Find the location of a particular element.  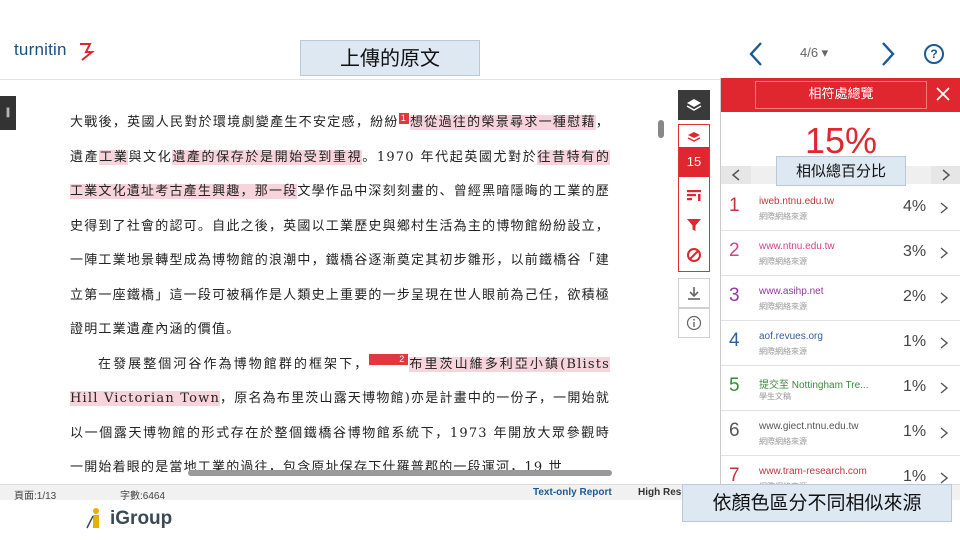

chevron-left-icon is located at coordinates (735, 175).